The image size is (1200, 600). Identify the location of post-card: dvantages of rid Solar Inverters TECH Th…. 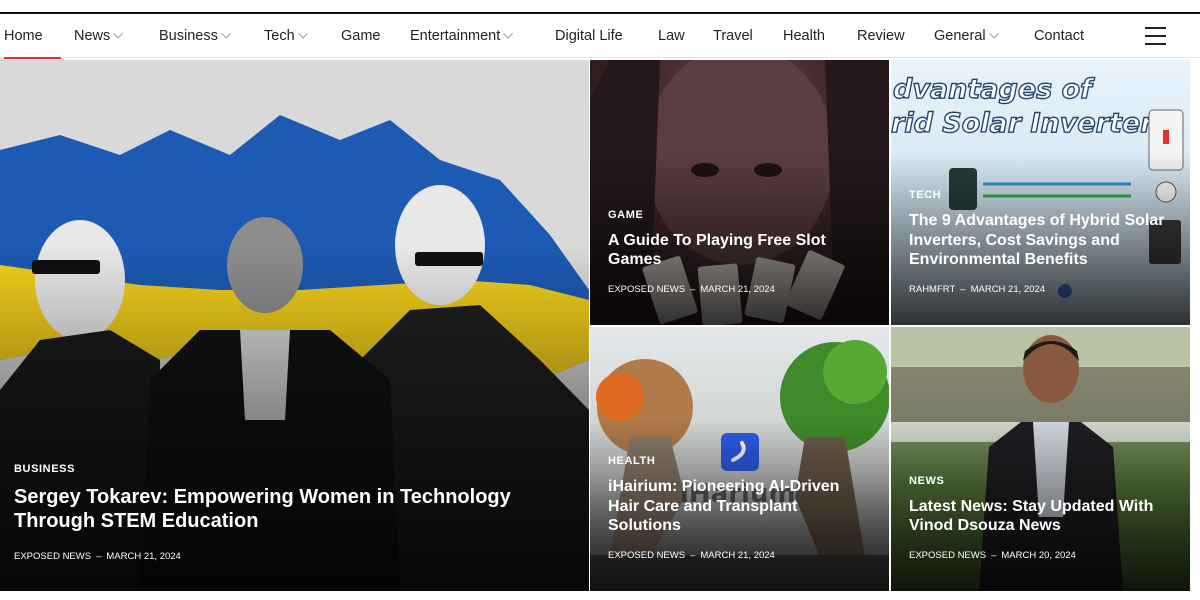
(1040, 192).